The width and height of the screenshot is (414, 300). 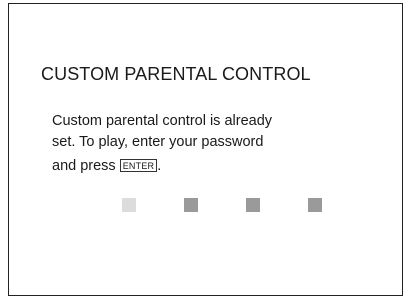 I want to click on message-line-3-suffix: ., so click(x=159, y=166).